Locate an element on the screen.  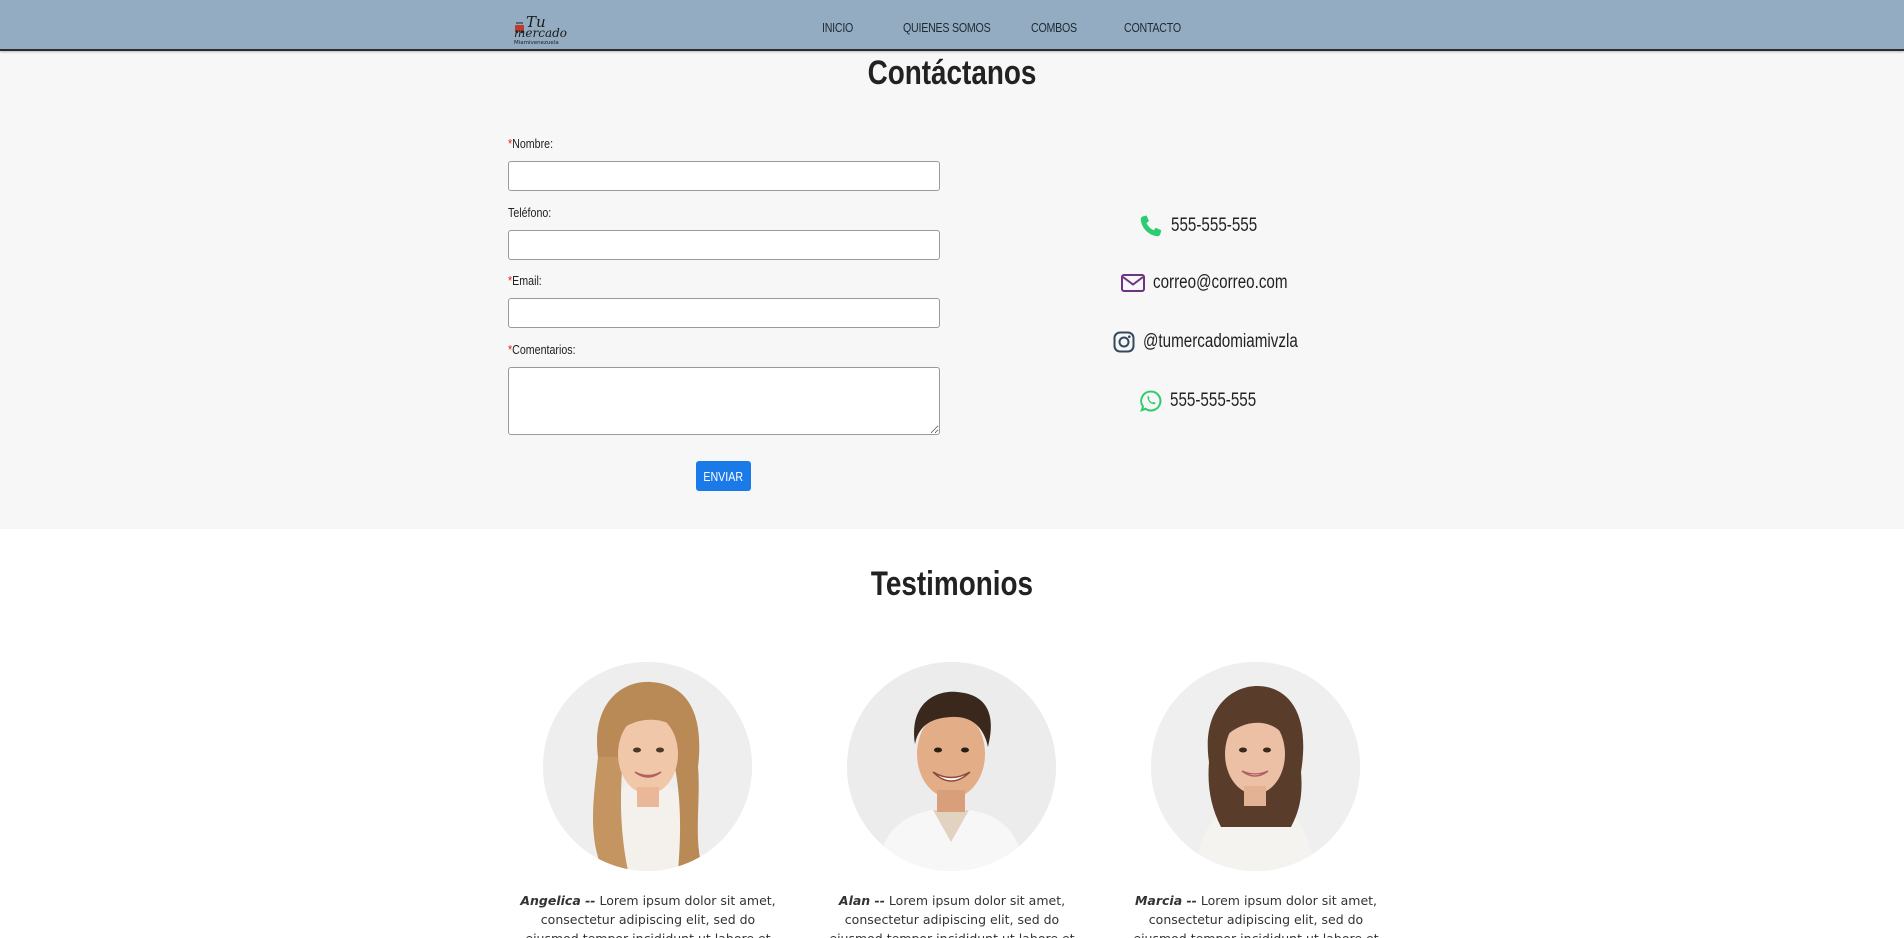
nav-inicio: INICIO is located at coordinates (837, 27).